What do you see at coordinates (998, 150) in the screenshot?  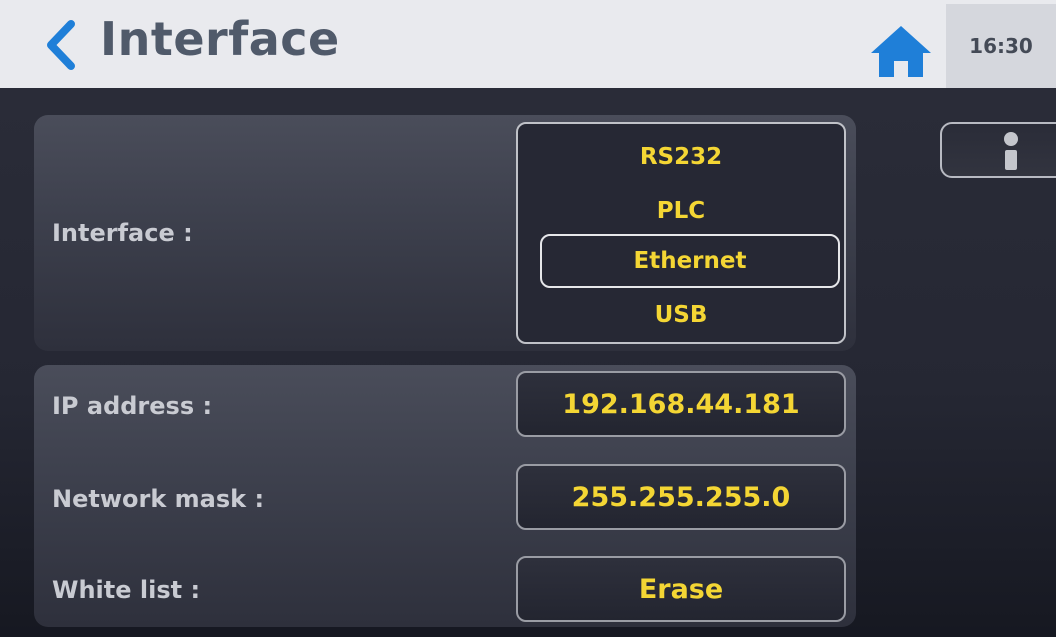 I see `info-button` at bounding box center [998, 150].